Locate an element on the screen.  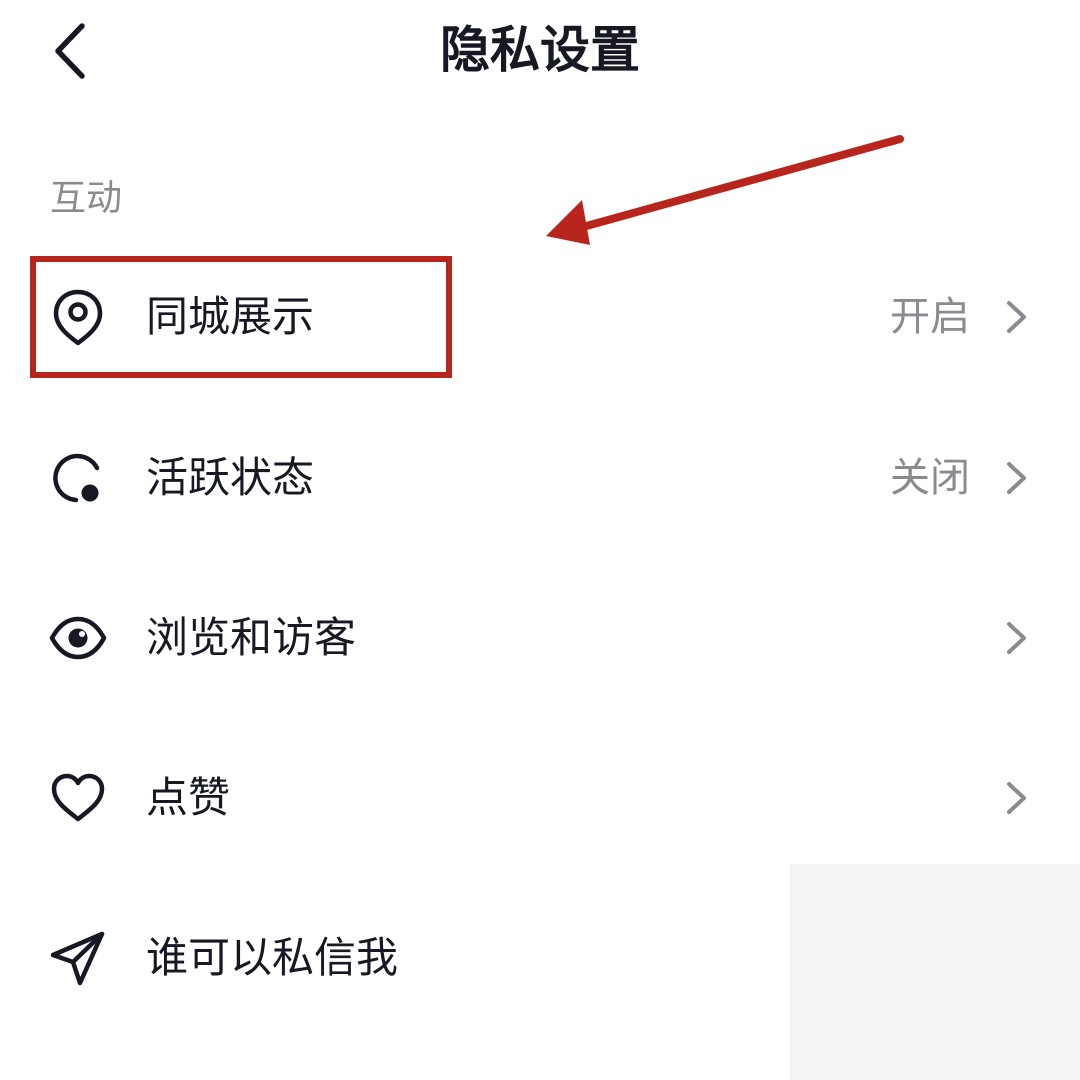
header-bar: 隐私设置 is located at coordinates (540, 55).